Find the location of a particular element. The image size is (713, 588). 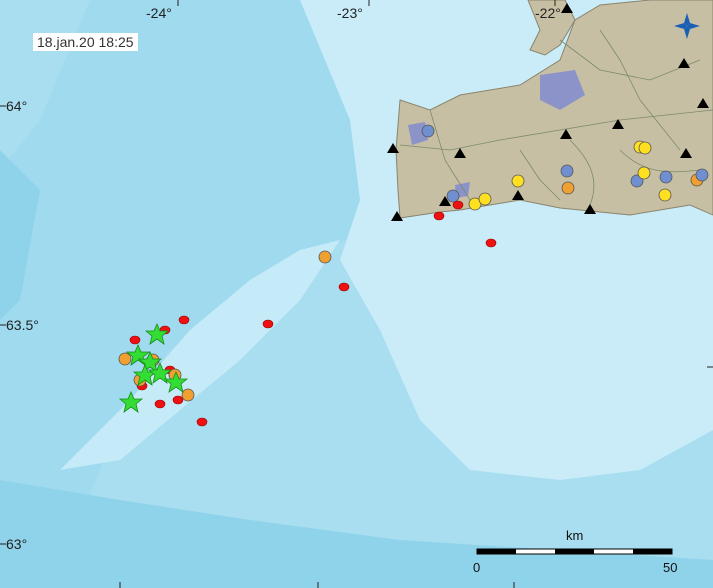

scale-start-label: 0 is located at coordinates (477, 567).